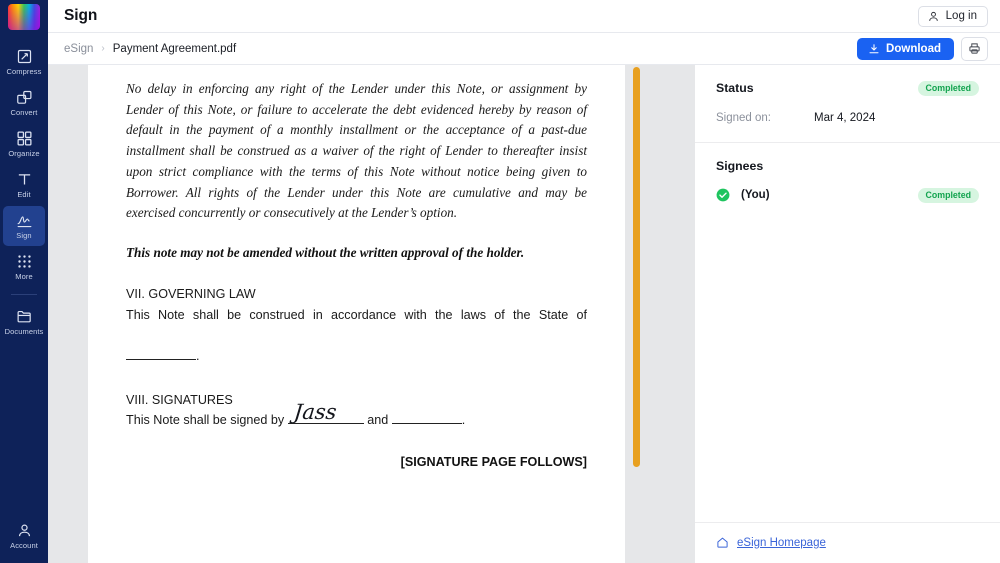 Image resolution: width=1000 pixels, height=563 pixels. I want to click on signature-value: Jass, so click(315, 411).